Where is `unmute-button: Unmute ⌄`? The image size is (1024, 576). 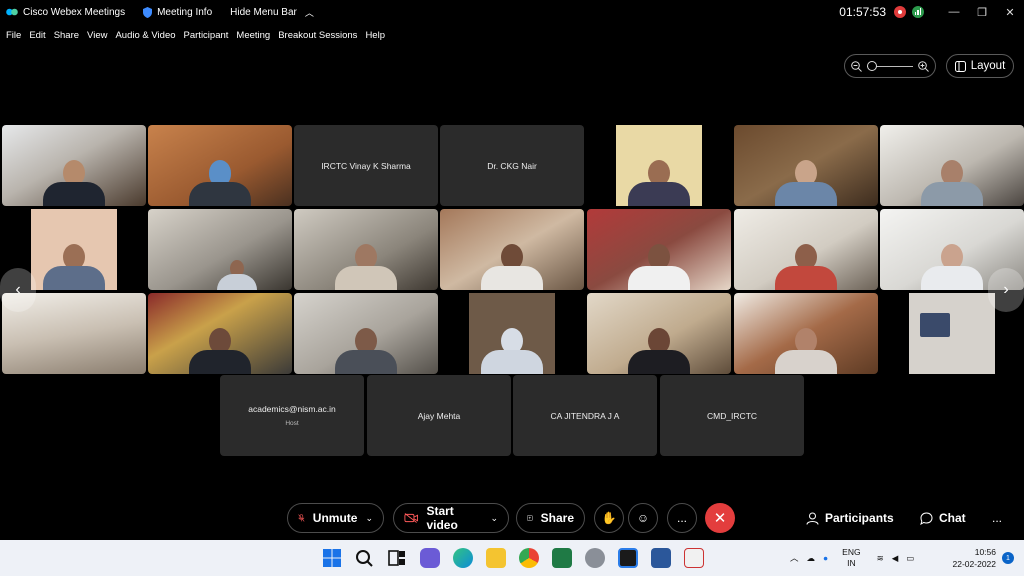 unmute-button: Unmute ⌄ is located at coordinates (335, 518).